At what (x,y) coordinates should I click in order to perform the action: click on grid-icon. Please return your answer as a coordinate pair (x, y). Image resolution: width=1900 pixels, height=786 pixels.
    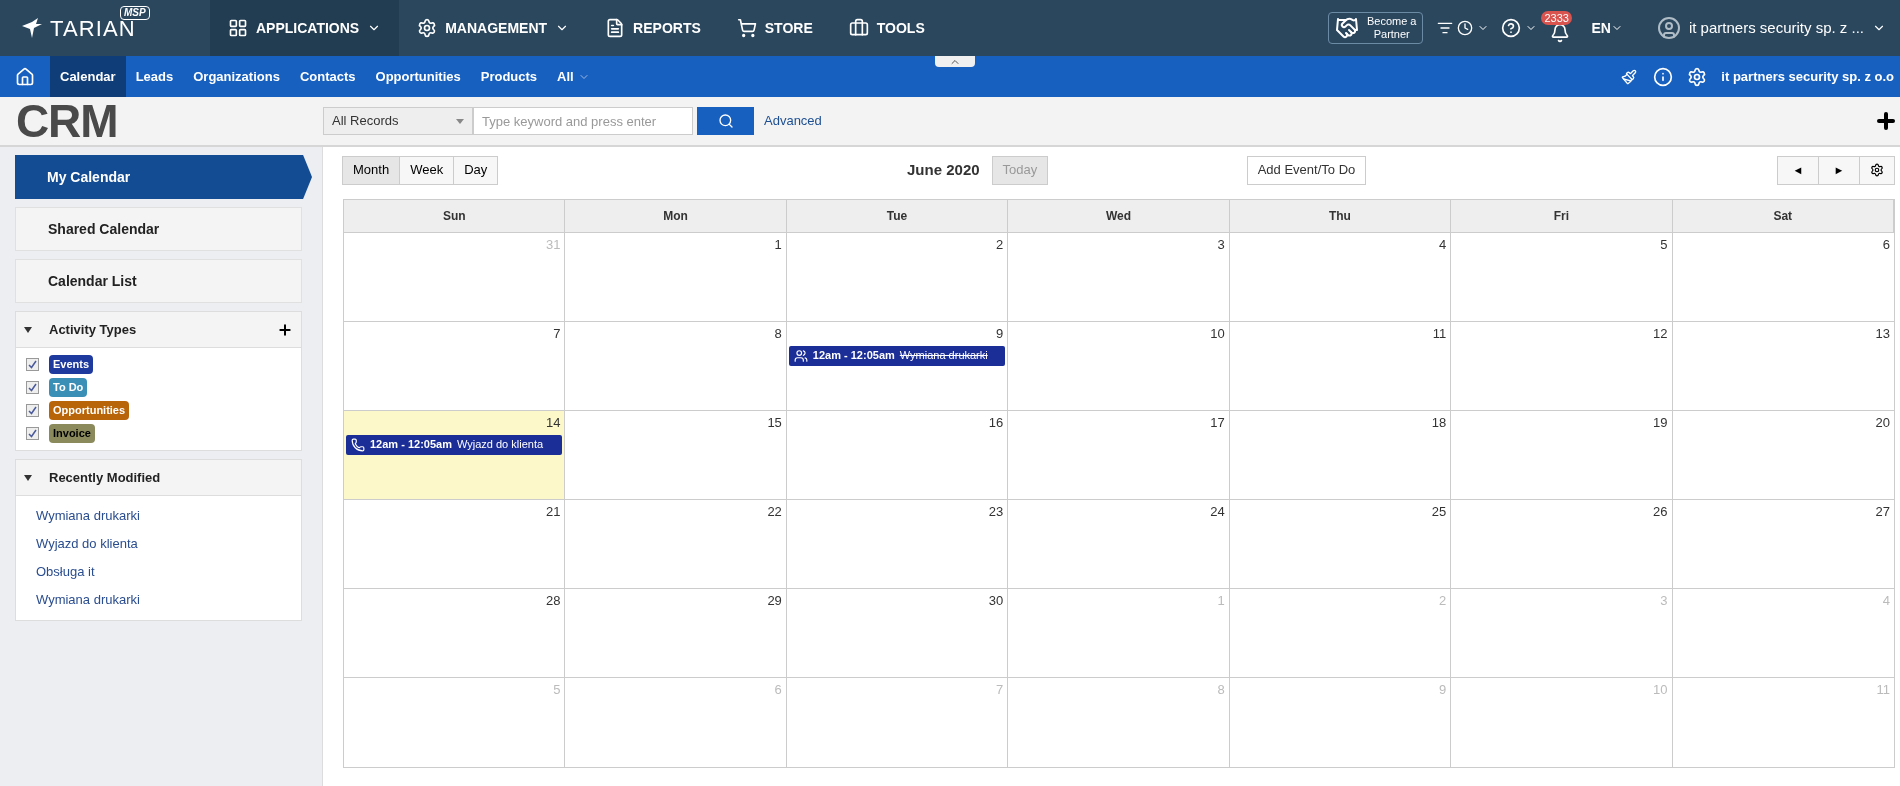
    Looking at the image, I should click on (238, 28).